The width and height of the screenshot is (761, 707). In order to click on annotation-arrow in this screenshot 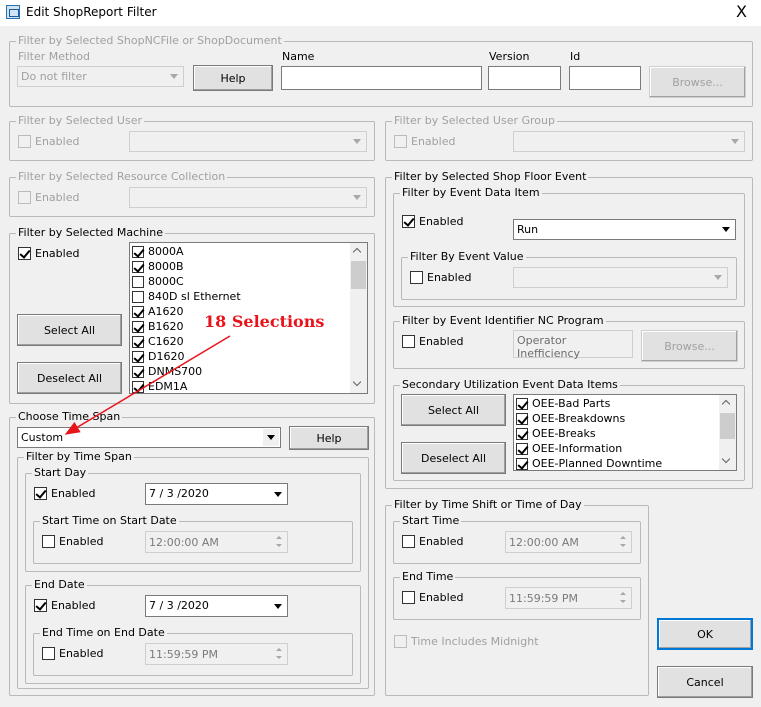, I will do `click(147, 385)`.